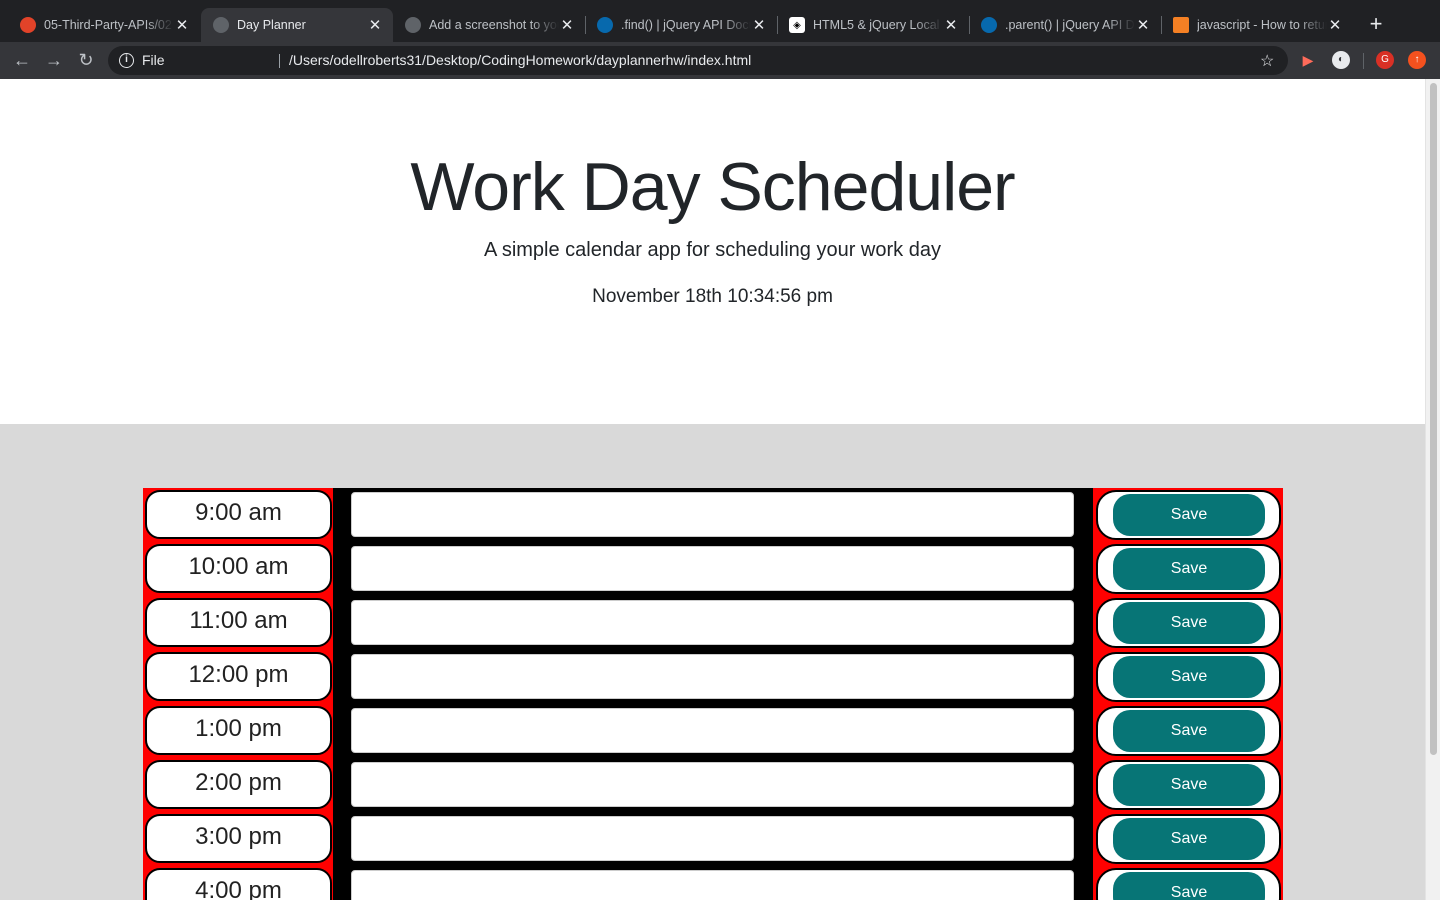  Describe the element at coordinates (1376, 24) in the screenshot. I see `new-tab-button: +` at that location.